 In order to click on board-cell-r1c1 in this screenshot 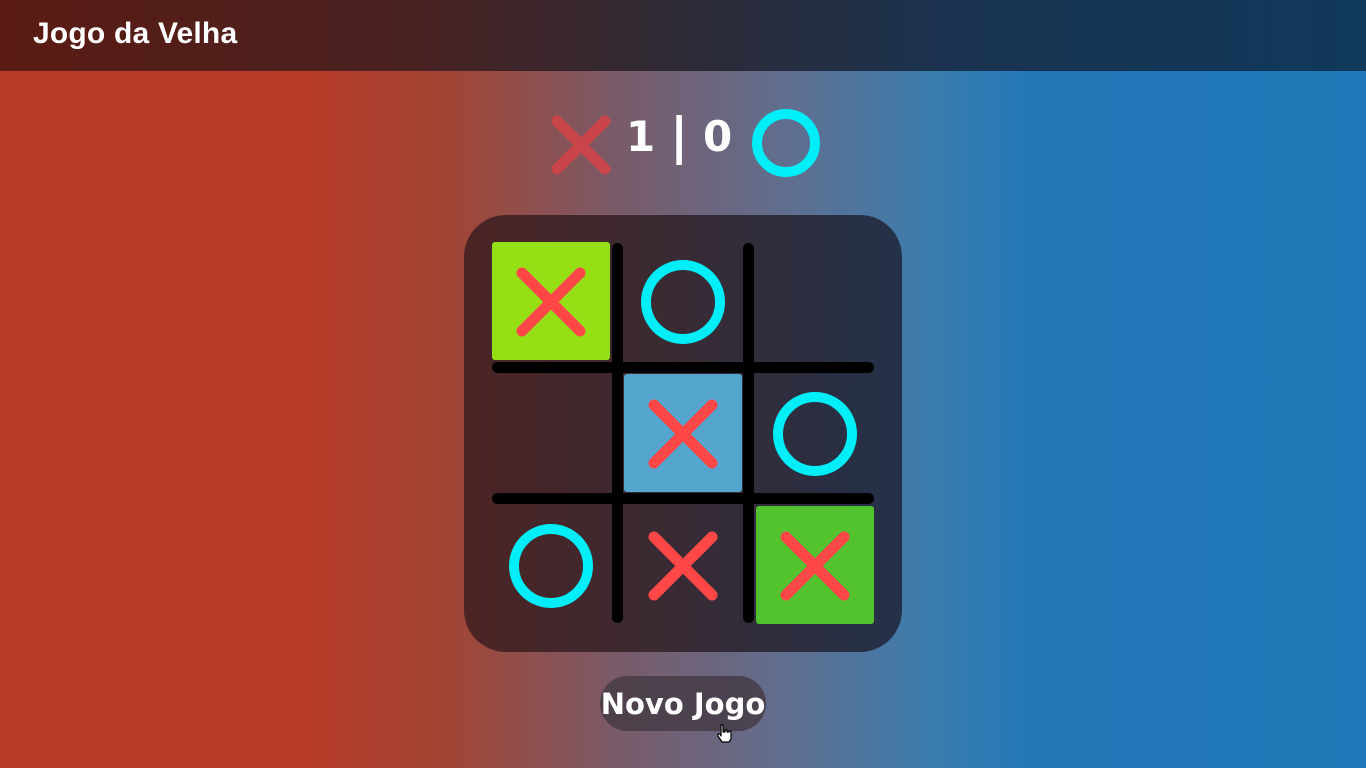, I will do `click(551, 301)`.